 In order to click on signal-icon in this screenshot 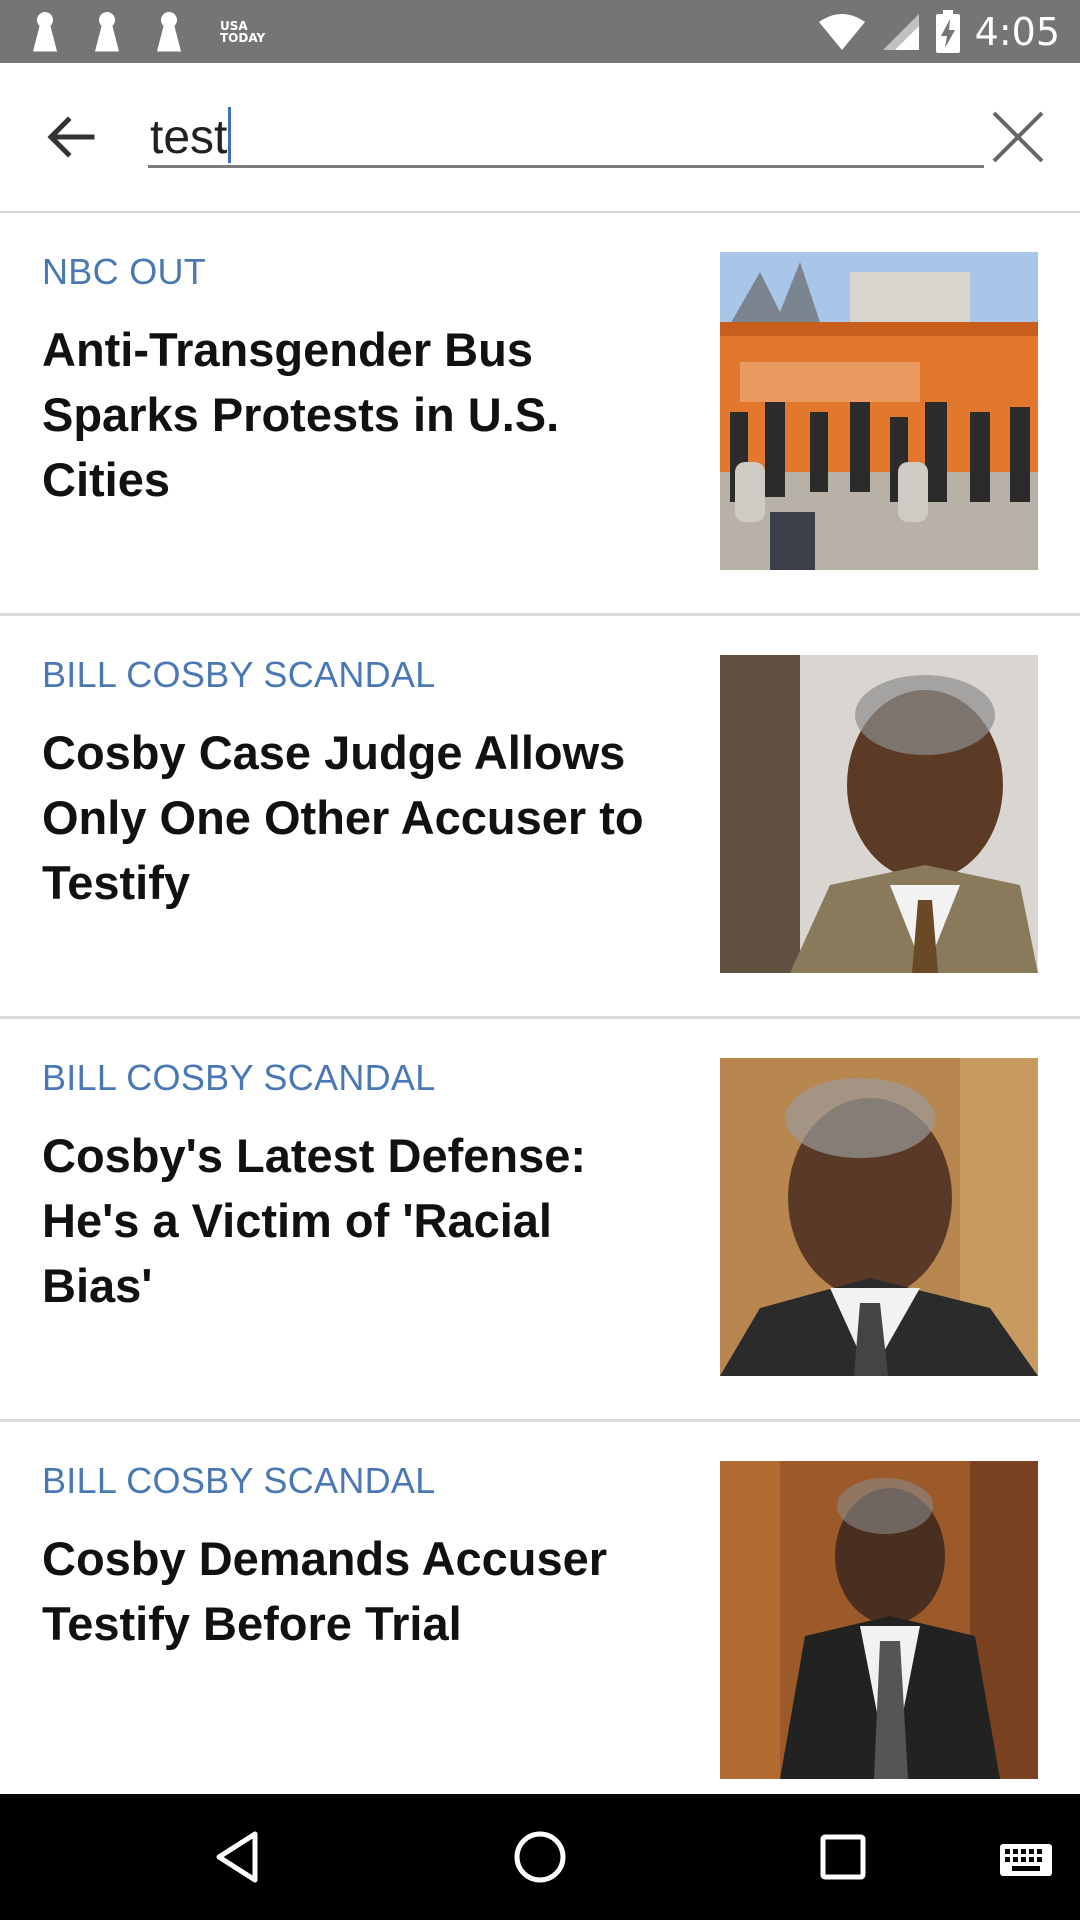, I will do `click(900, 31)`.